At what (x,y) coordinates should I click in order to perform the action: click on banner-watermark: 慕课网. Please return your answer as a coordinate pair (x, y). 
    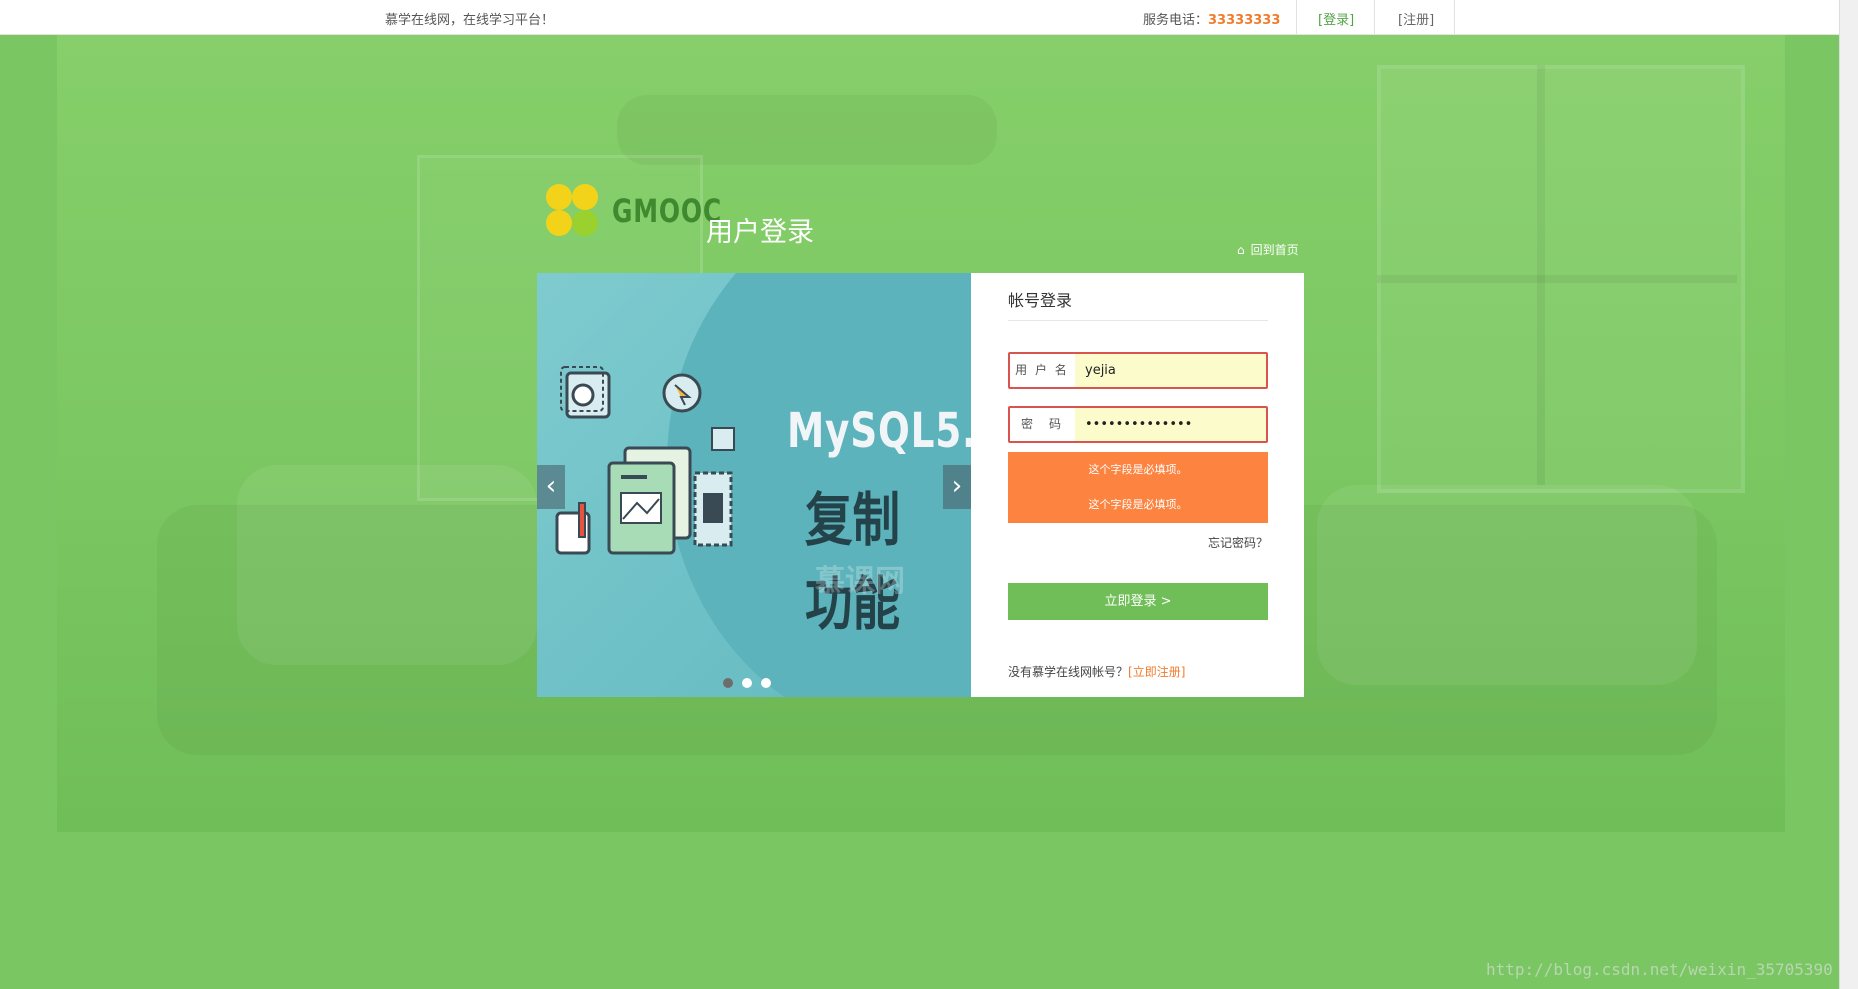
    Looking at the image, I should click on (860, 581).